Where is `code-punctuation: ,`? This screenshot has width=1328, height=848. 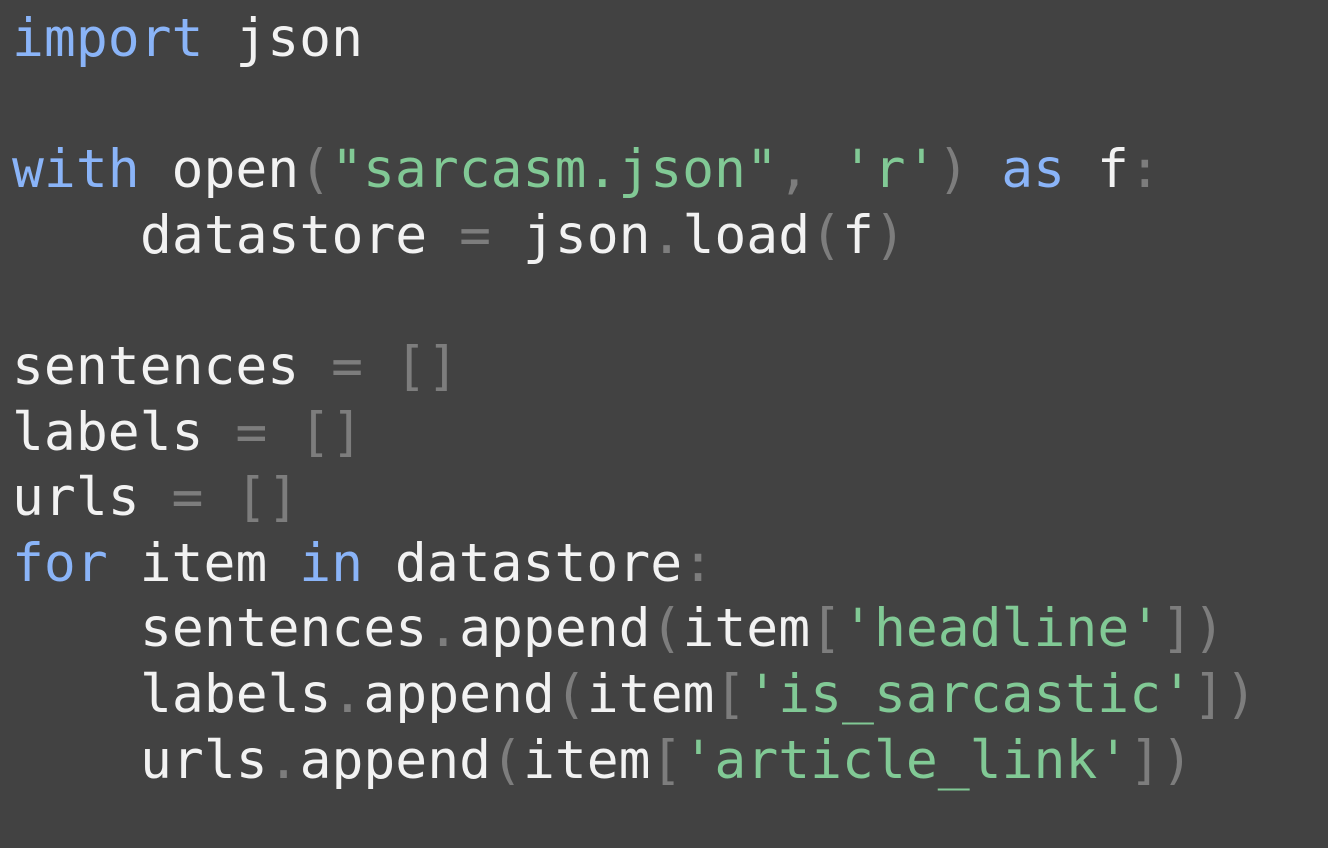 code-punctuation: , is located at coordinates (809, 170).